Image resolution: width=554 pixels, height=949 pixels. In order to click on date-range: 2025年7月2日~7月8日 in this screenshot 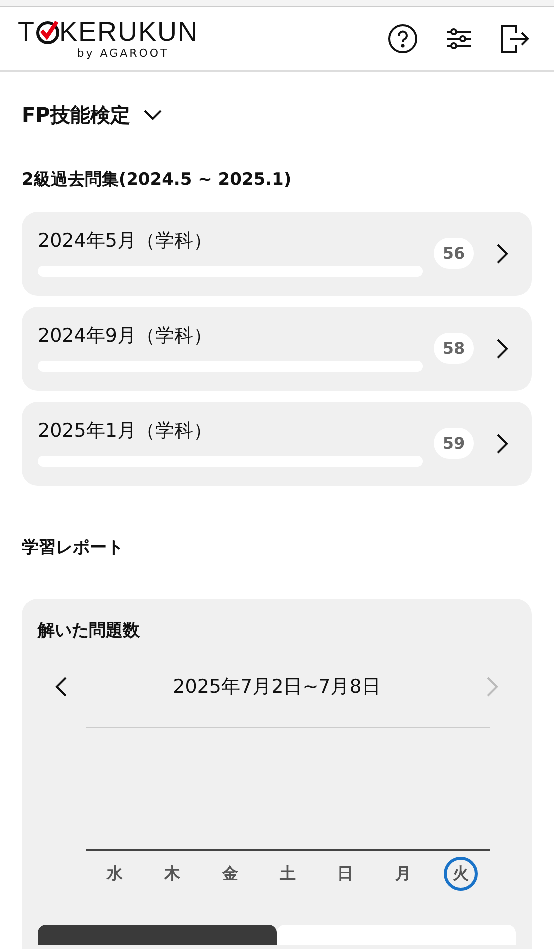, I will do `click(277, 687)`.